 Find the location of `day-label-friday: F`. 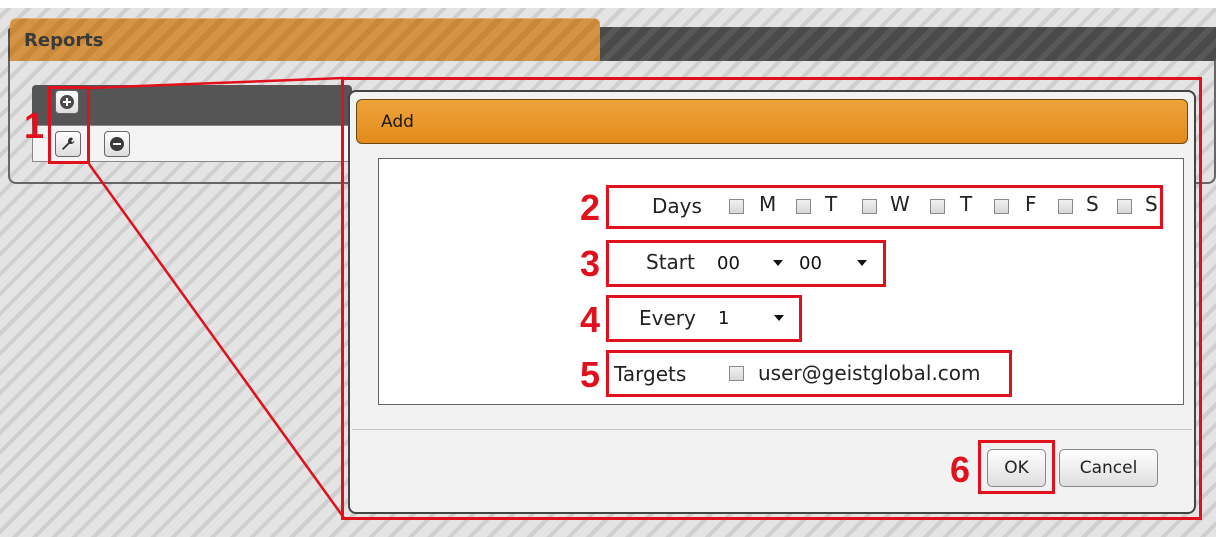

day-label-friday: F is located at coordinates (1031, 204).